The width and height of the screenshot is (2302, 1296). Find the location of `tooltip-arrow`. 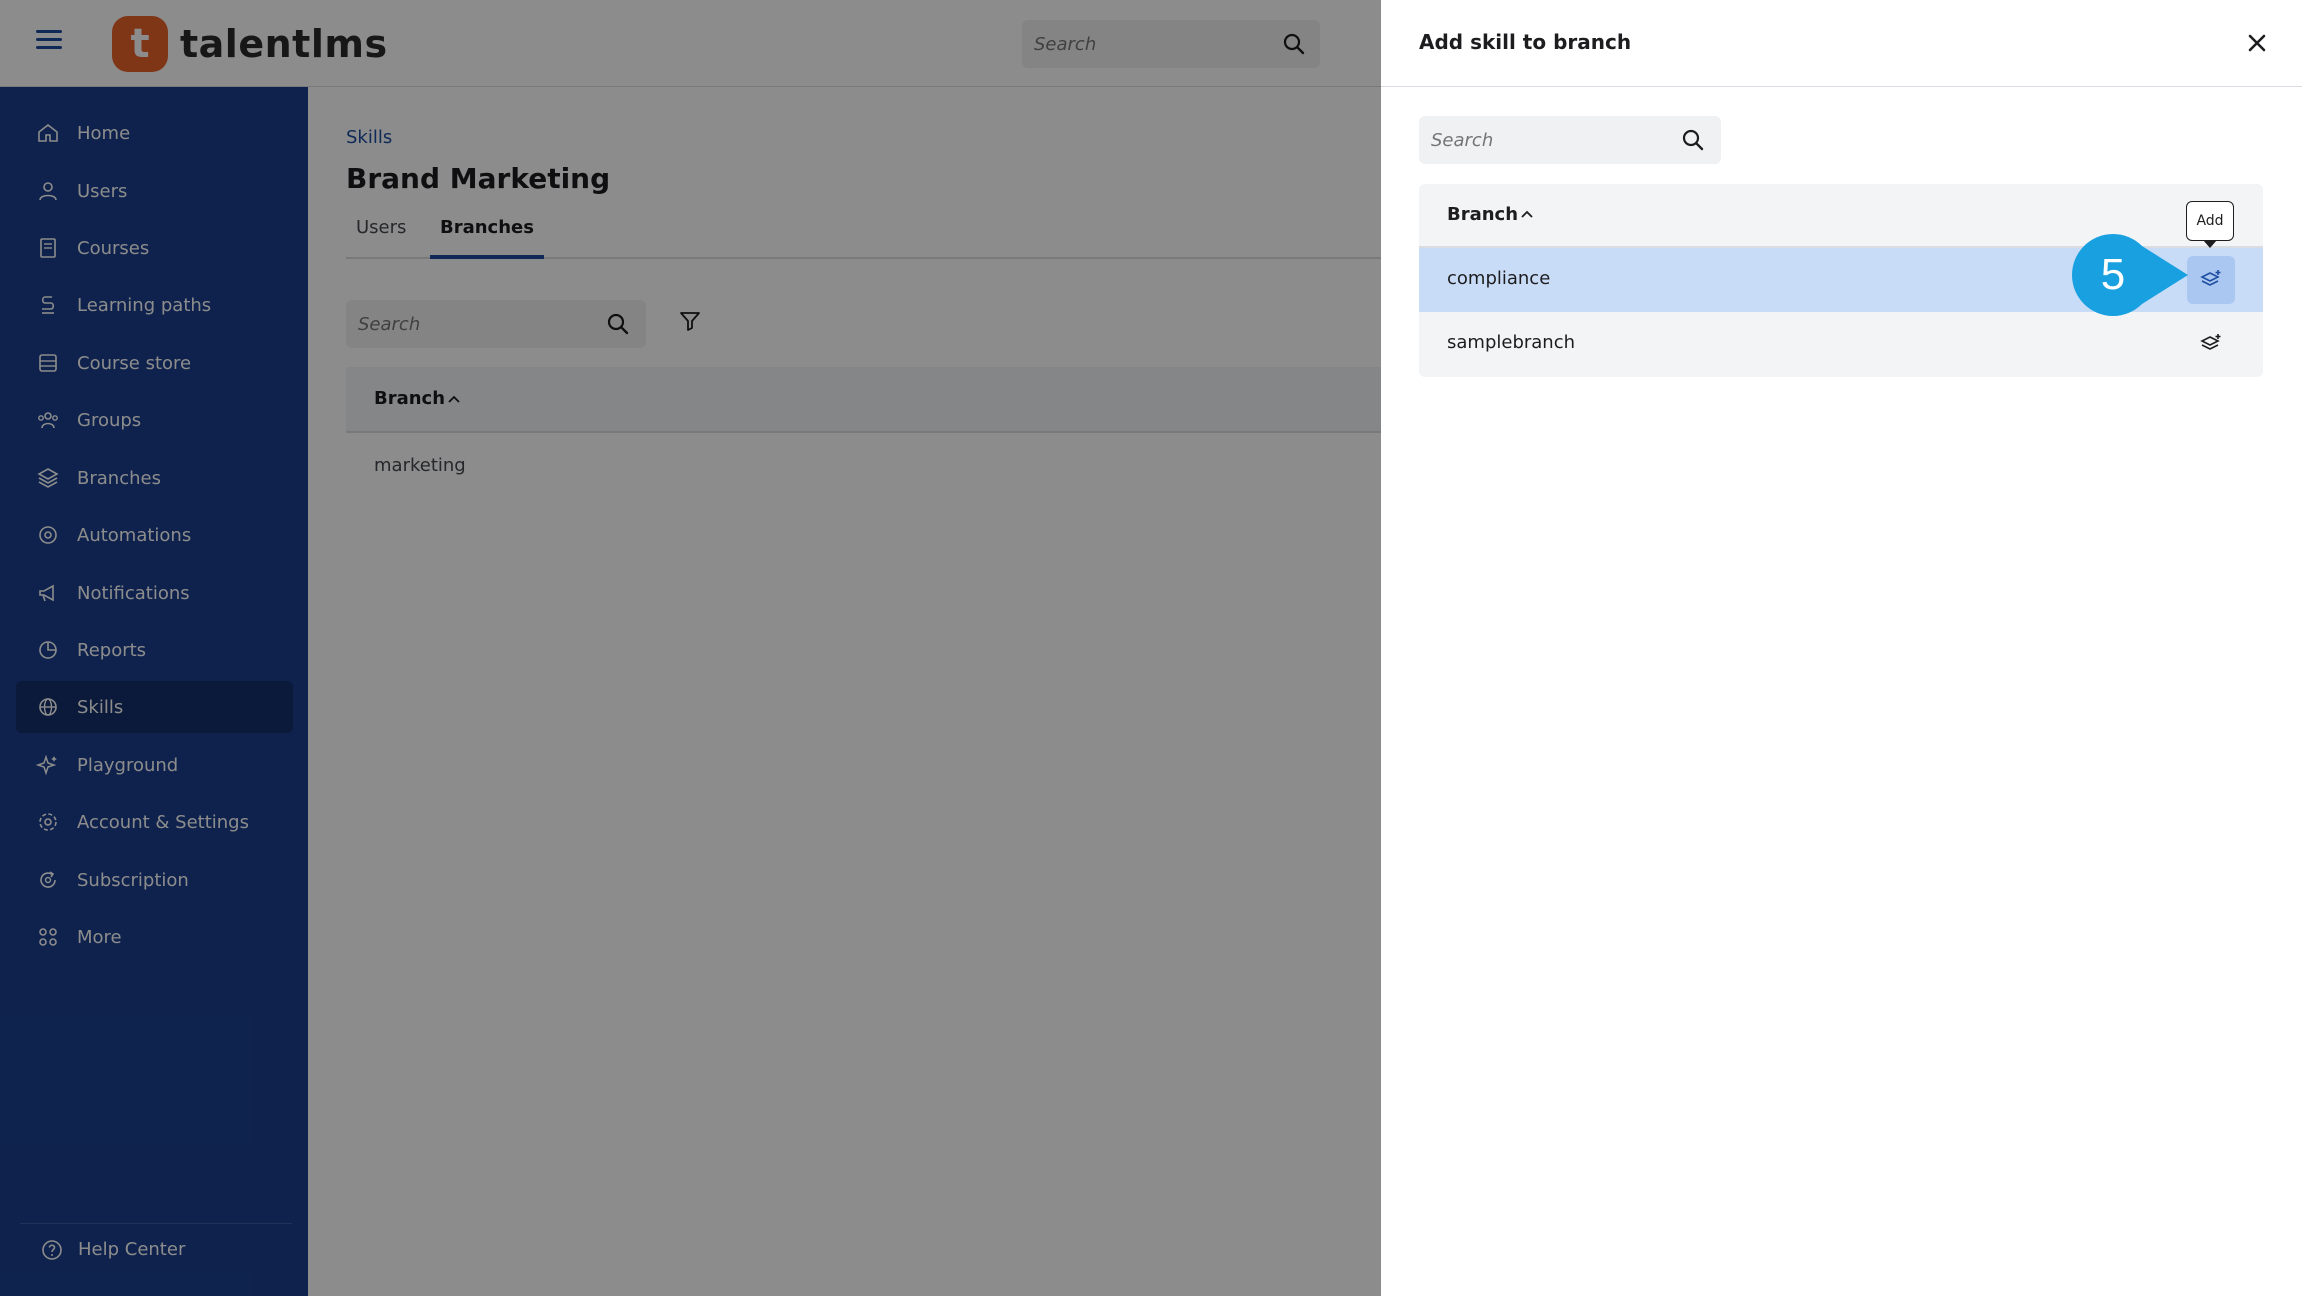

tooltip-arrow is located at coordinates (2210, 244).